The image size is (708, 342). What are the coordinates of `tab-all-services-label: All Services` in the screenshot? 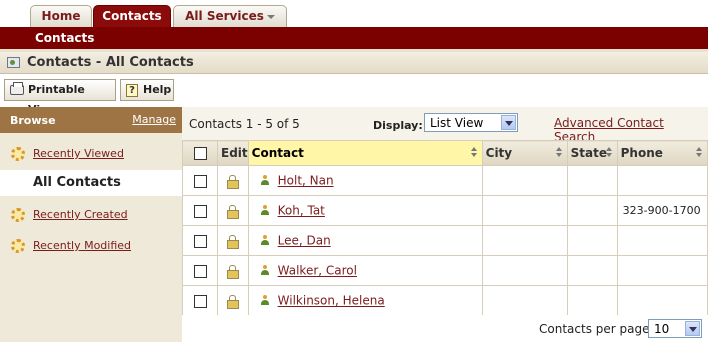 It's located at (224, 16).